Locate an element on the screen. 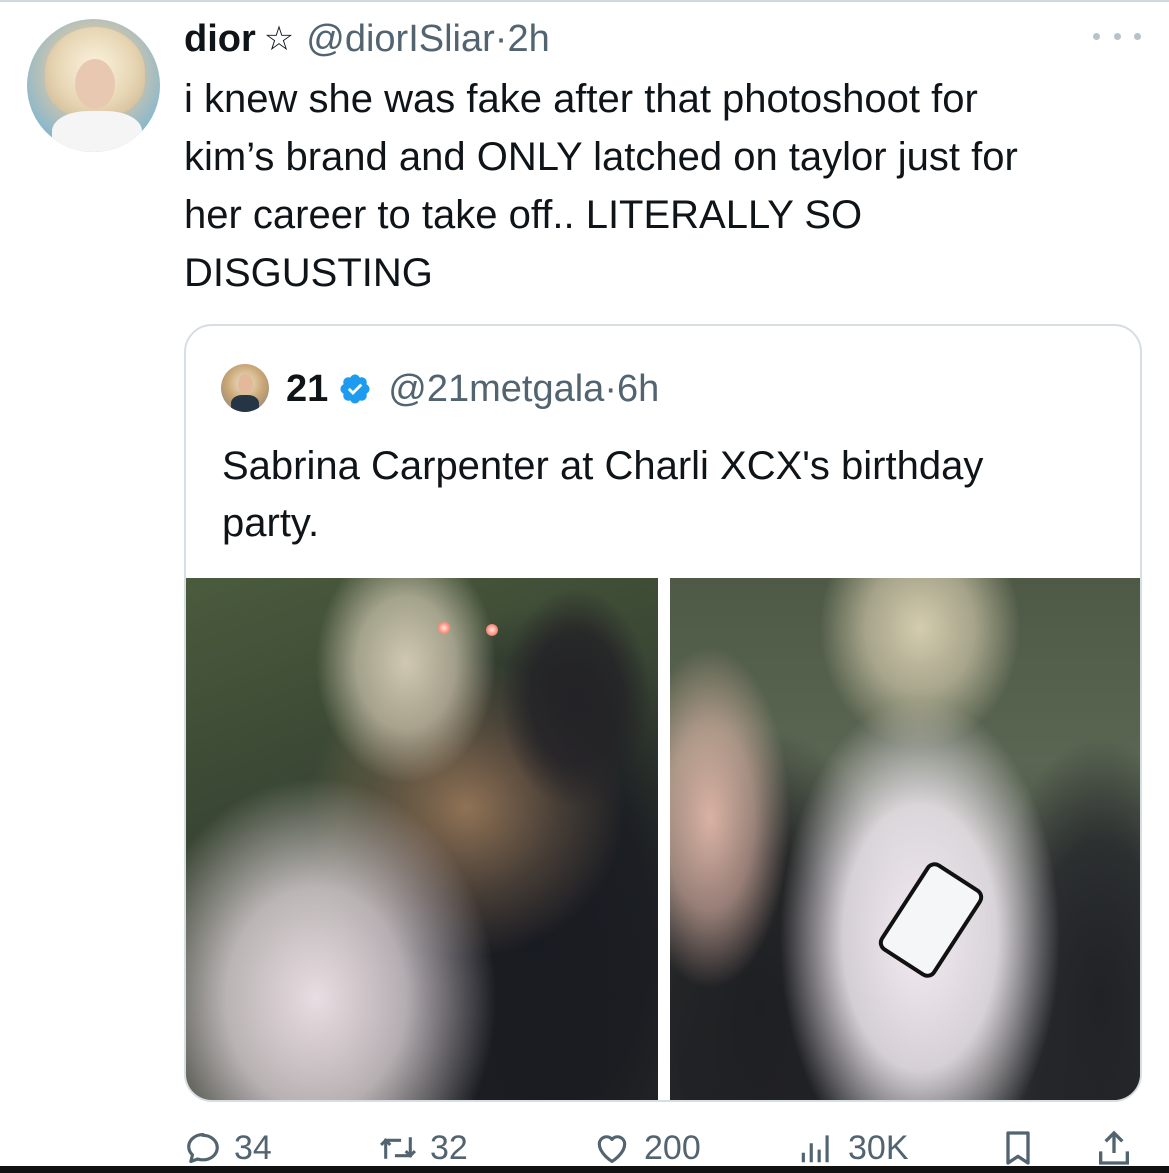 The width and height of the screenshot is (1169, 1173). reply-button: 34 is located at coordinates (228, 1148).